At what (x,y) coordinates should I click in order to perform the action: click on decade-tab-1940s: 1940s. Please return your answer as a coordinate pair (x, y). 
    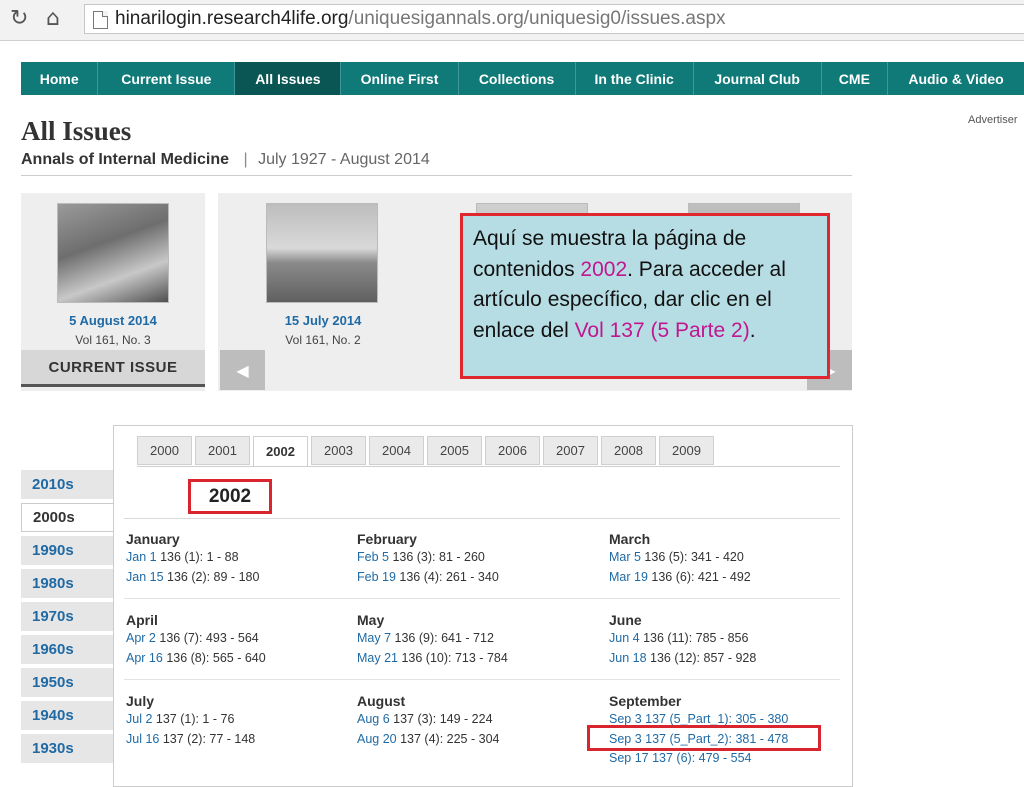
    Looking at the image, I should click on (67, 715).